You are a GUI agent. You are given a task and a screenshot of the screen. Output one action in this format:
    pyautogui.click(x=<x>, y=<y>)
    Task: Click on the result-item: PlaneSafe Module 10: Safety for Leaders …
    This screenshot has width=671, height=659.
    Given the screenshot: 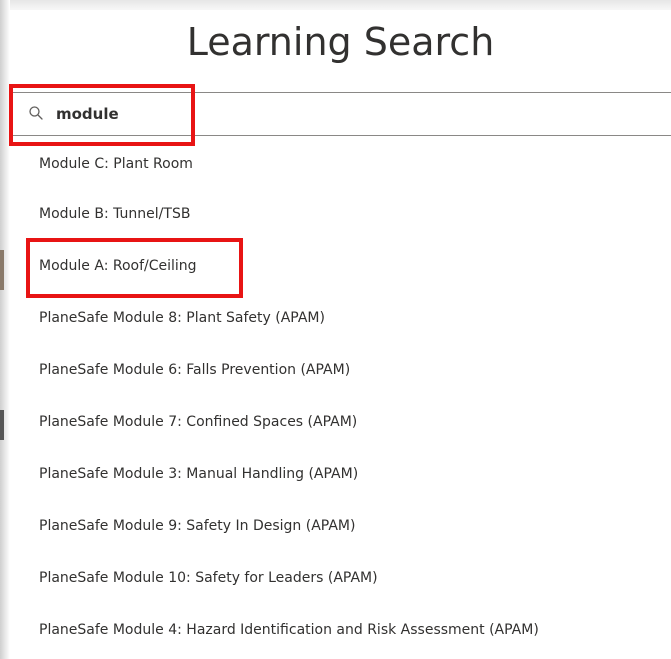 What is the action you would take?
    pyautogui.click(x=340, y=578)
    